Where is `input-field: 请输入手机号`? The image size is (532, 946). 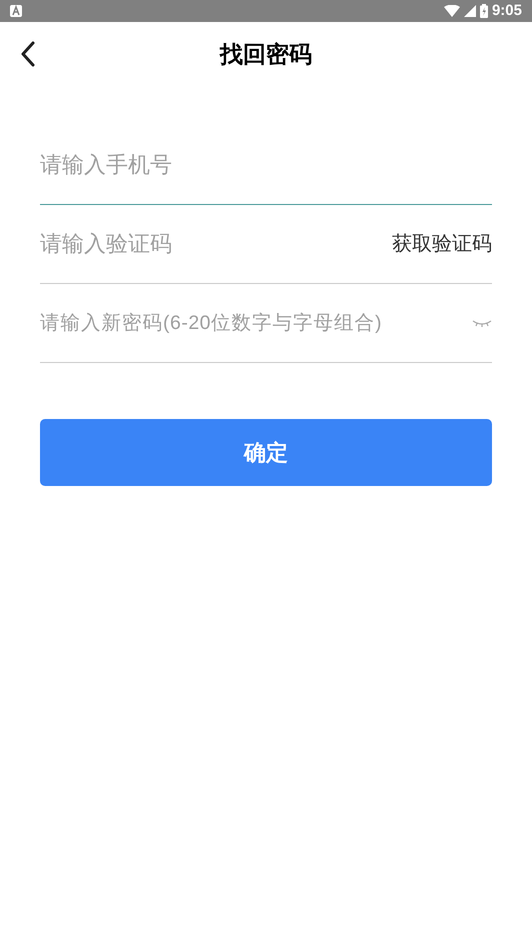
input-field: 请输入手机号 is located at coordinates (266, 165).